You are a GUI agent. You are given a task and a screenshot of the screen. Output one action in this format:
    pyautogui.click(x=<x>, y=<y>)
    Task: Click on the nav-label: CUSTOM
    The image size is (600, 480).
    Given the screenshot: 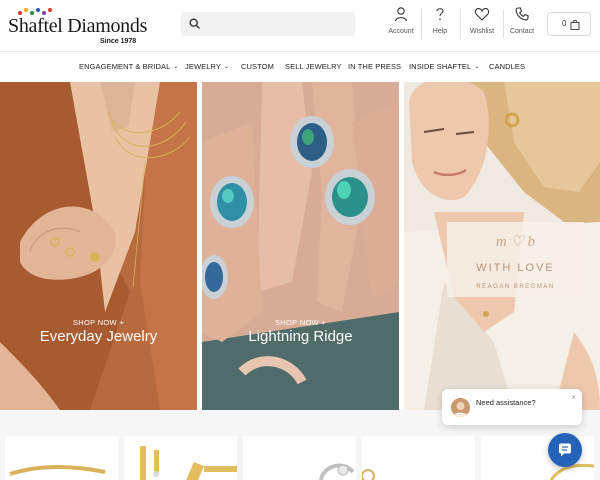 What is the action you would take?
    pyautogui.click(x=257, y=66)
    